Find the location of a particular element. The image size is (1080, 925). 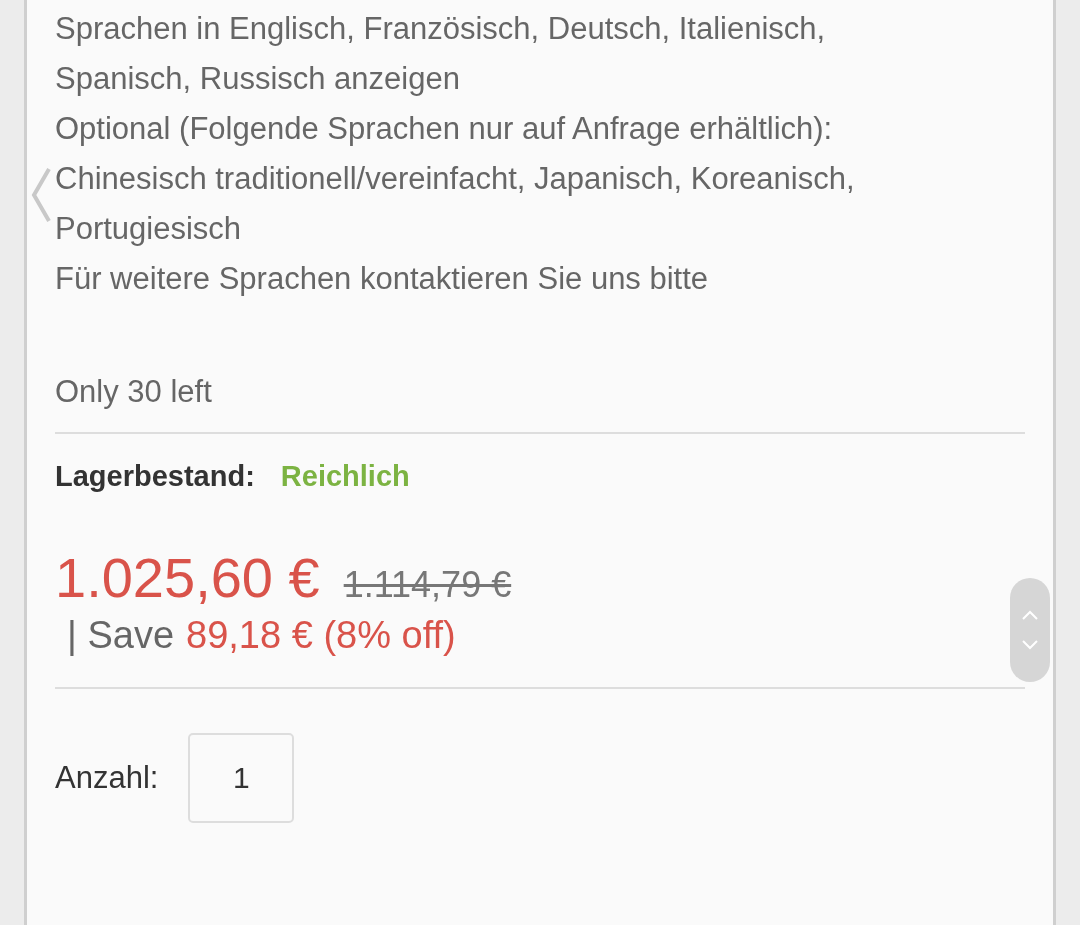

description-line: Chinesisch traditionell/vereinfacht, Japanisch, Koreanisch, Portugiesisch is located at coordinates (455, 204).